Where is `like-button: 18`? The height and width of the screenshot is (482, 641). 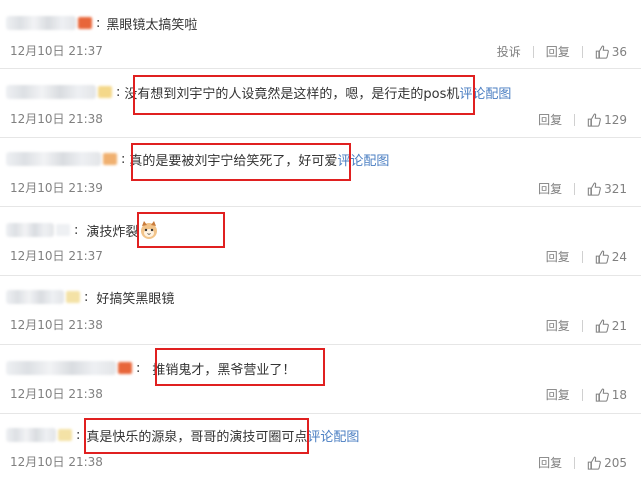 like-button: 18 is located at coordinates (611, 395).